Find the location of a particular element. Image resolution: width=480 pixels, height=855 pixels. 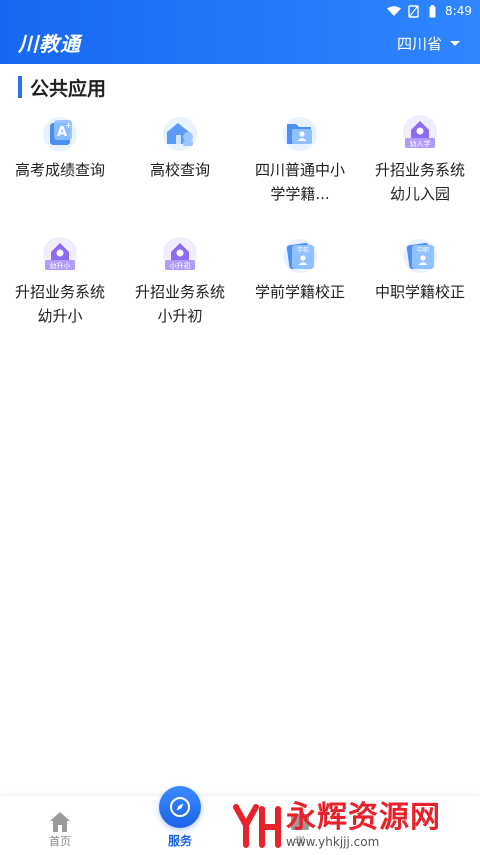

section-header: 公共应用 is located at coordinates (62, 87).